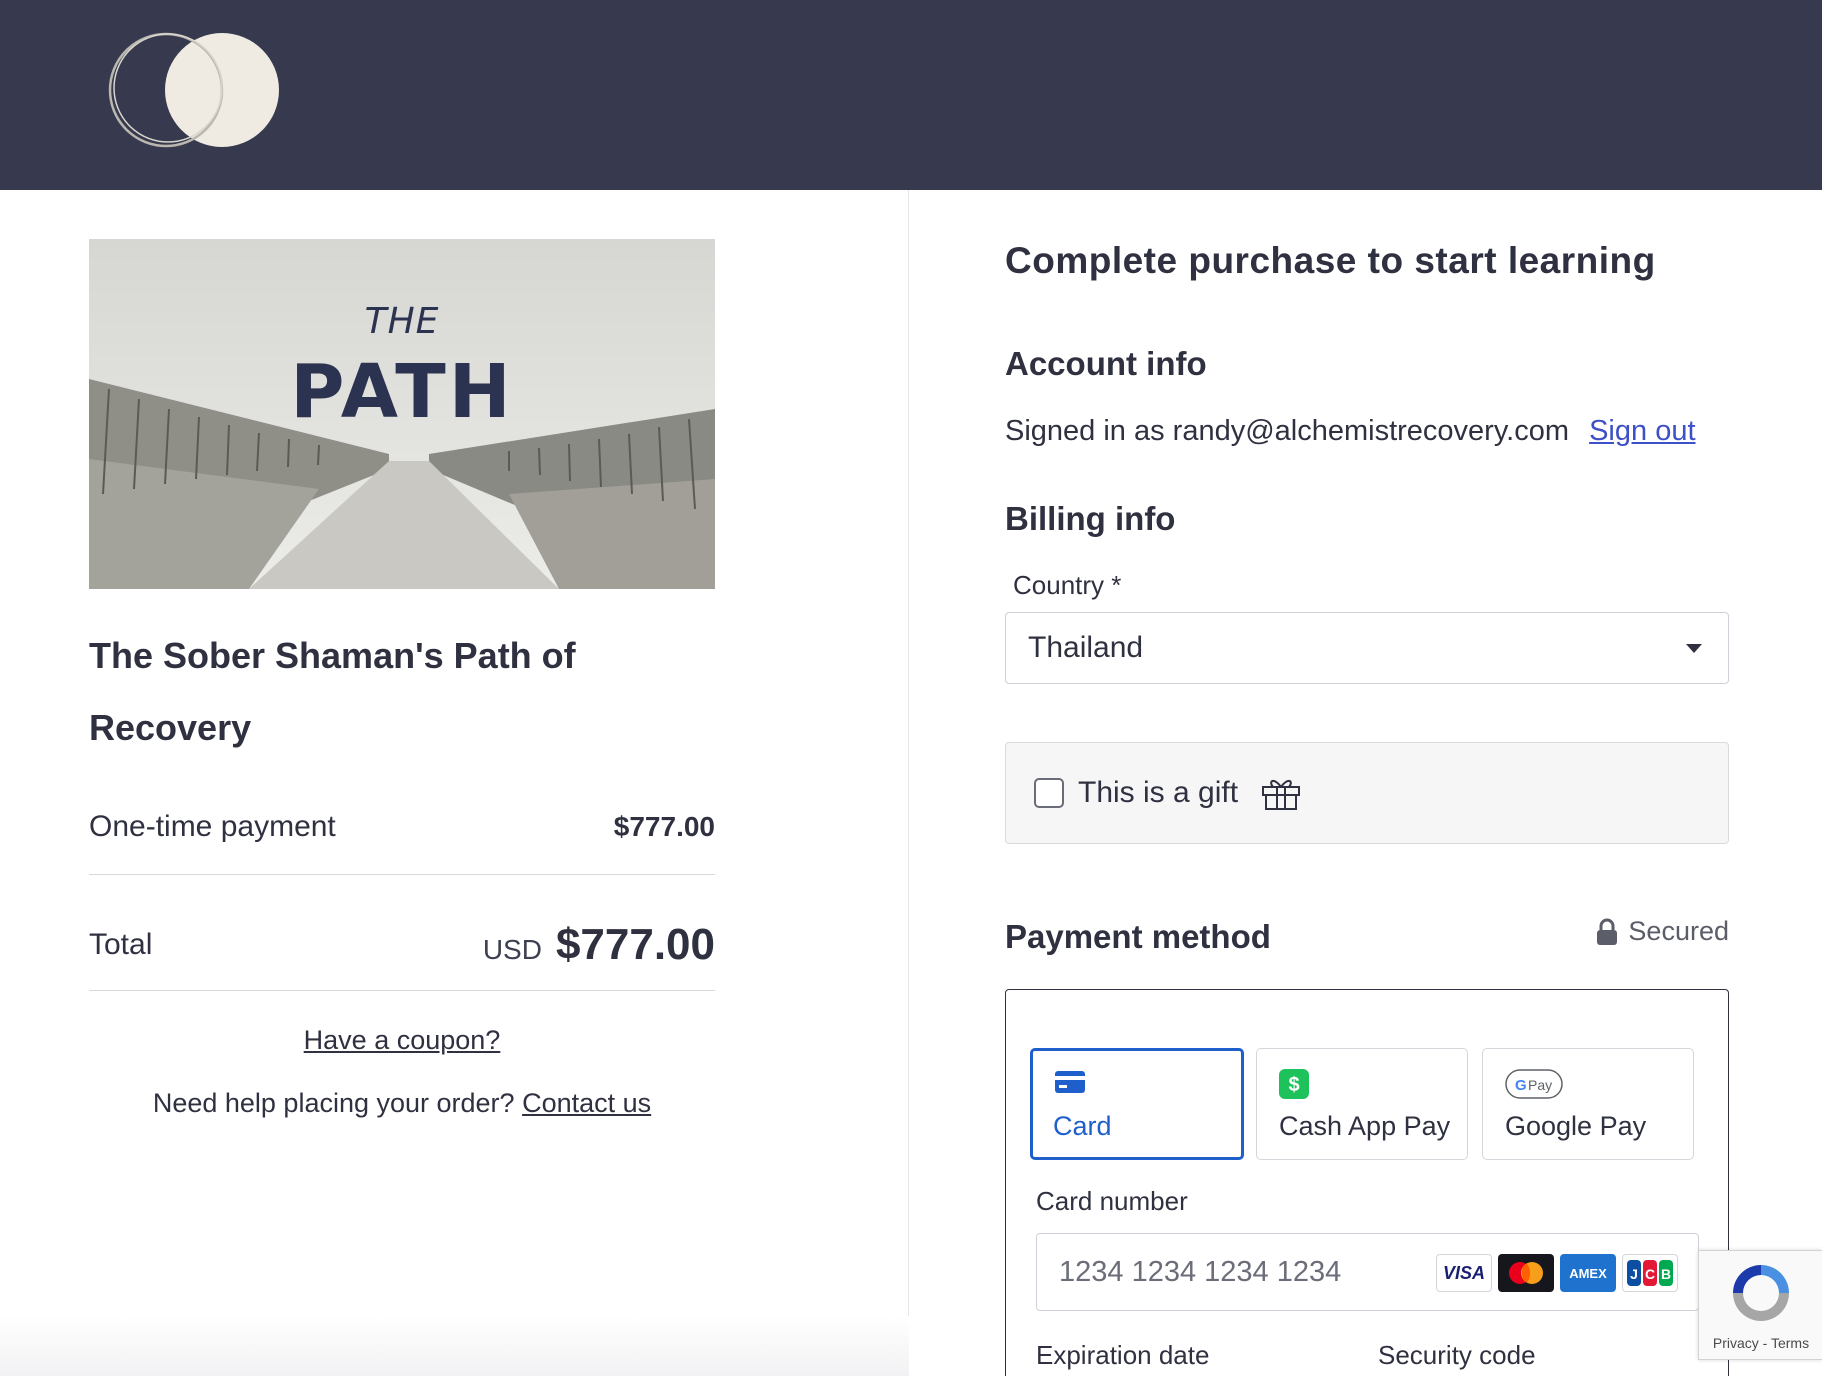  What do you see at coordinates (1588, 1273) in the screenshot?
I see `amex-icon: AMEX` at bounding box center [1588, 1273].